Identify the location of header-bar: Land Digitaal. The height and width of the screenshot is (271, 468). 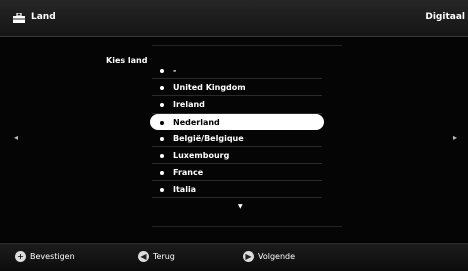
(234, 18).